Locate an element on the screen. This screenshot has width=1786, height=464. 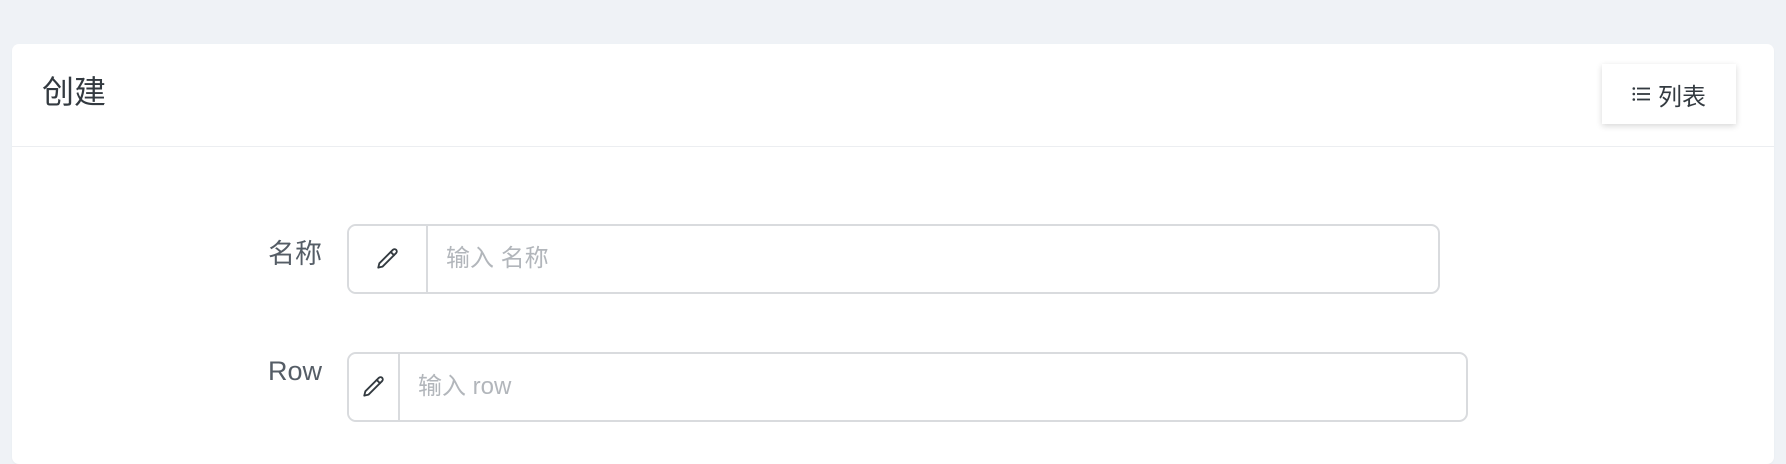
list-button: 列表 is located at coordinates (1669, 94).